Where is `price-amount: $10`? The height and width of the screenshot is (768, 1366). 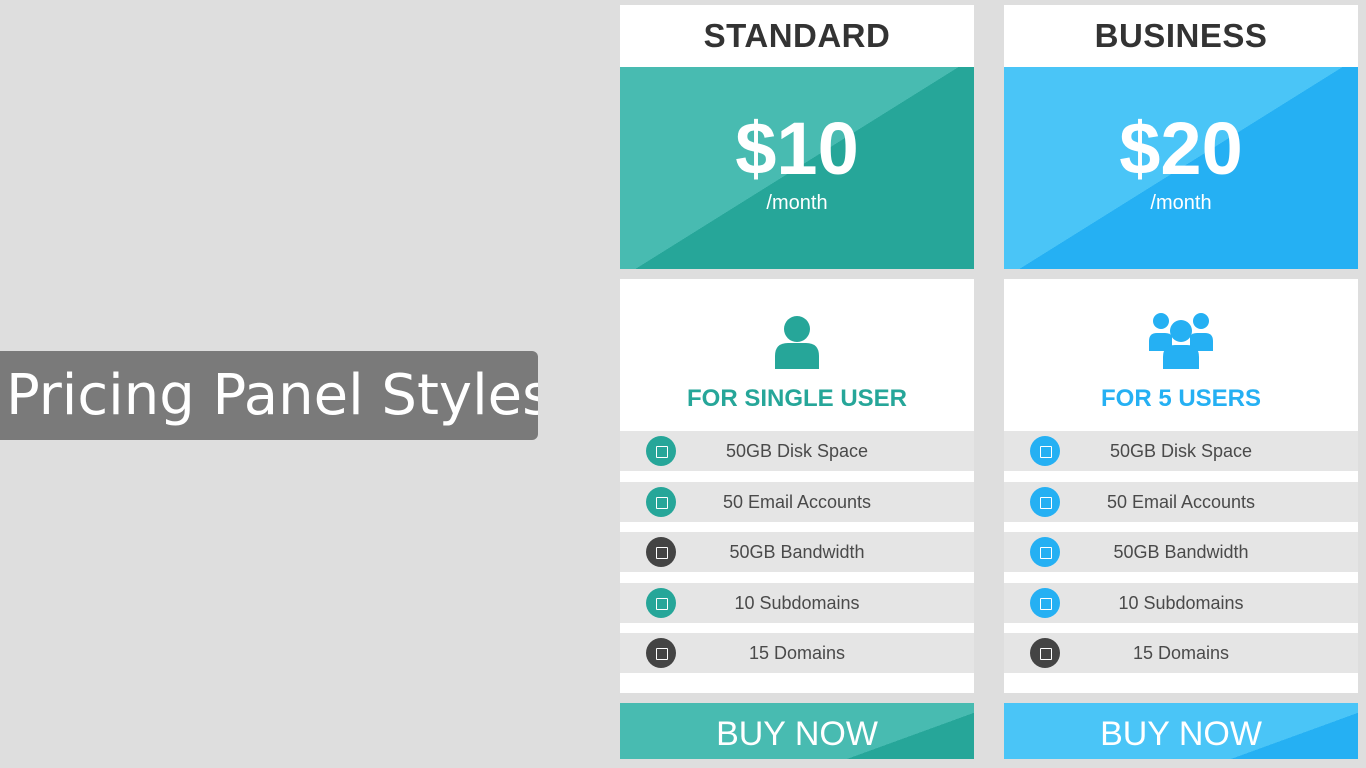
price-amount: $10 is located at coordinates (797, 148).